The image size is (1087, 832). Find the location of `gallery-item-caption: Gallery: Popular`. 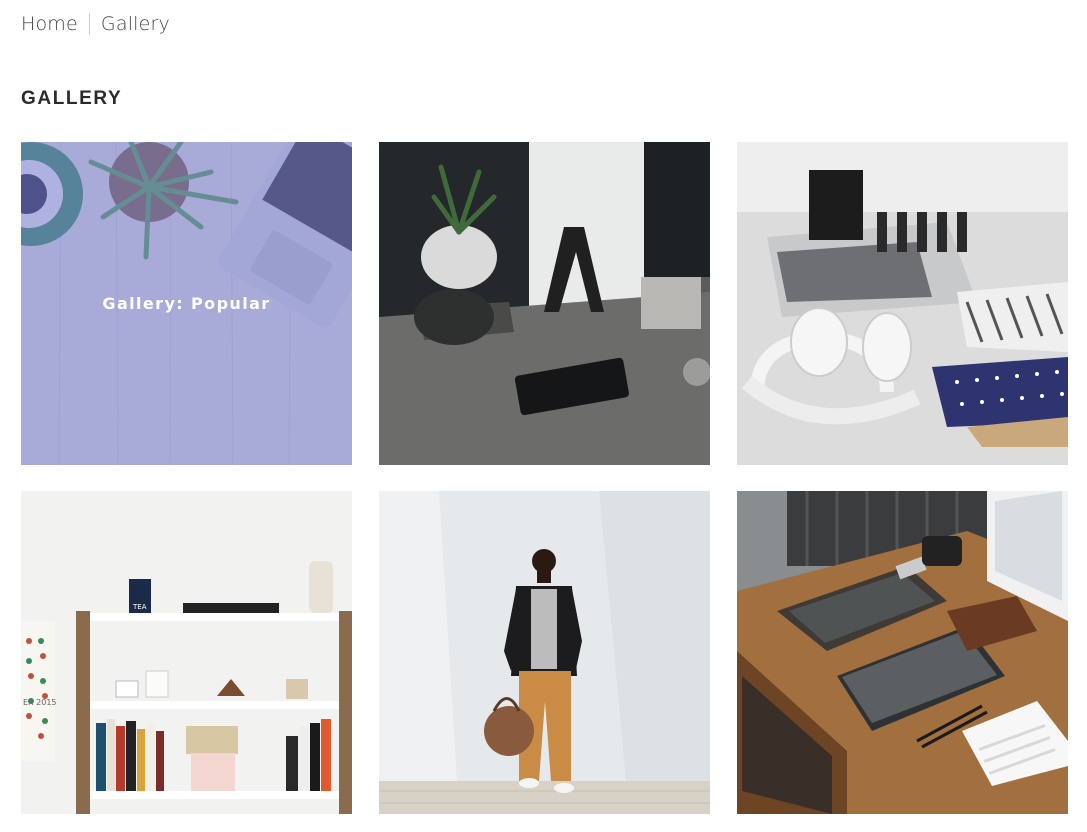

gallery-item-caption: Gallery: Popular is located at coordinates (186, 303).